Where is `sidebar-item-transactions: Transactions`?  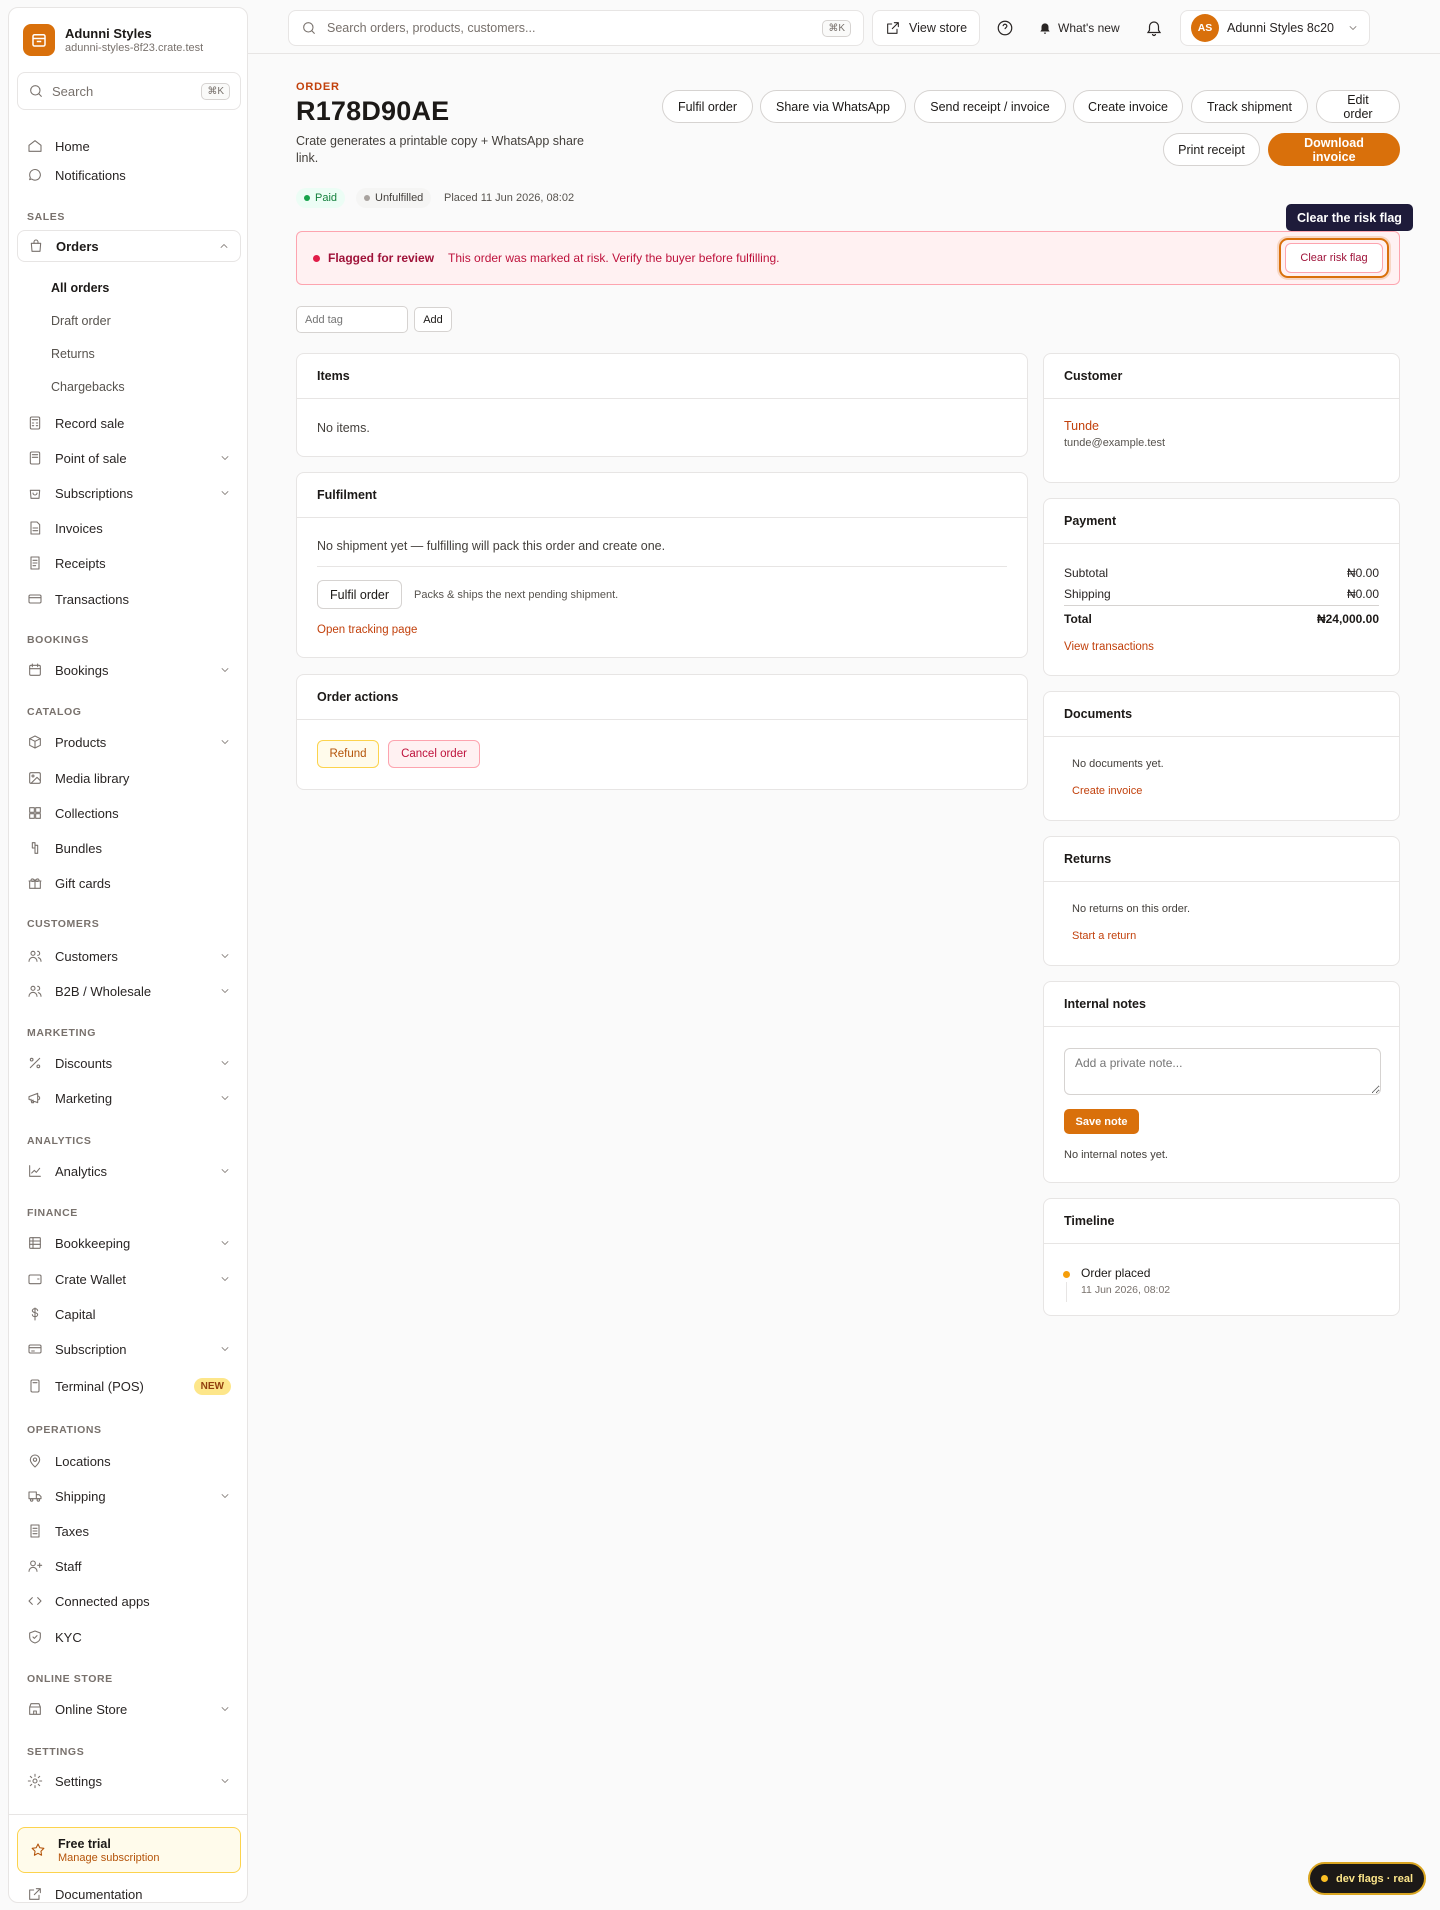 sidebar-item-transactions: Transactions is located at coordinates (129, 599).